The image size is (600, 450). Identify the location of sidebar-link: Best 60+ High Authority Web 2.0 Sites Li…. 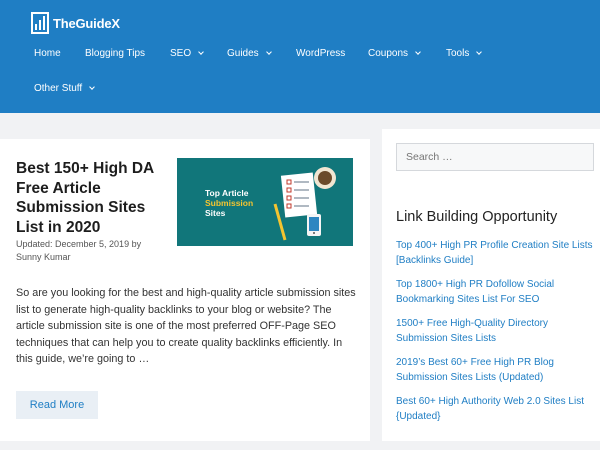
(496, 409).